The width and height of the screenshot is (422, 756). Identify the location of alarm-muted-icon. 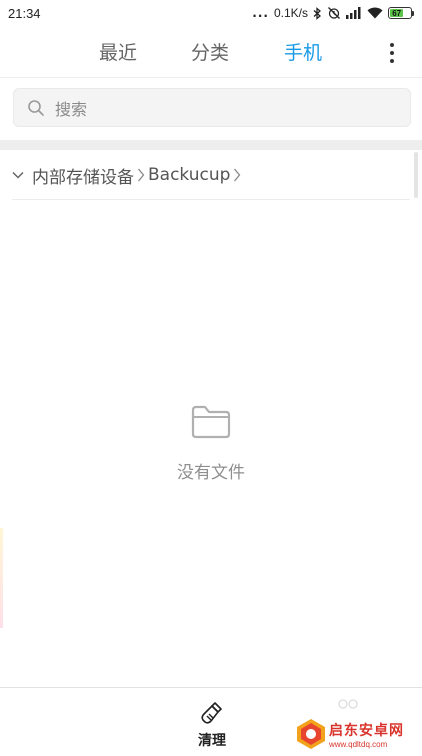
(334, 13).